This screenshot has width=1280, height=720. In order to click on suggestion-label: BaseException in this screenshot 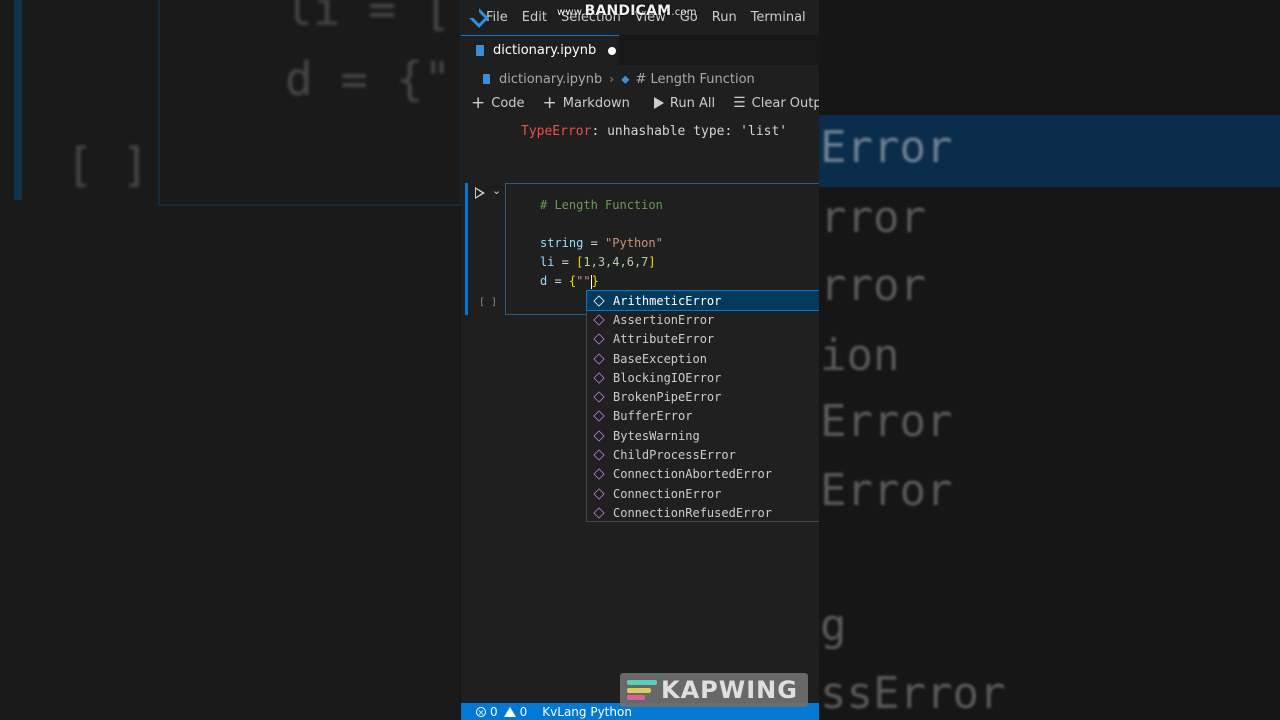, I will do `click(660, 358)`.